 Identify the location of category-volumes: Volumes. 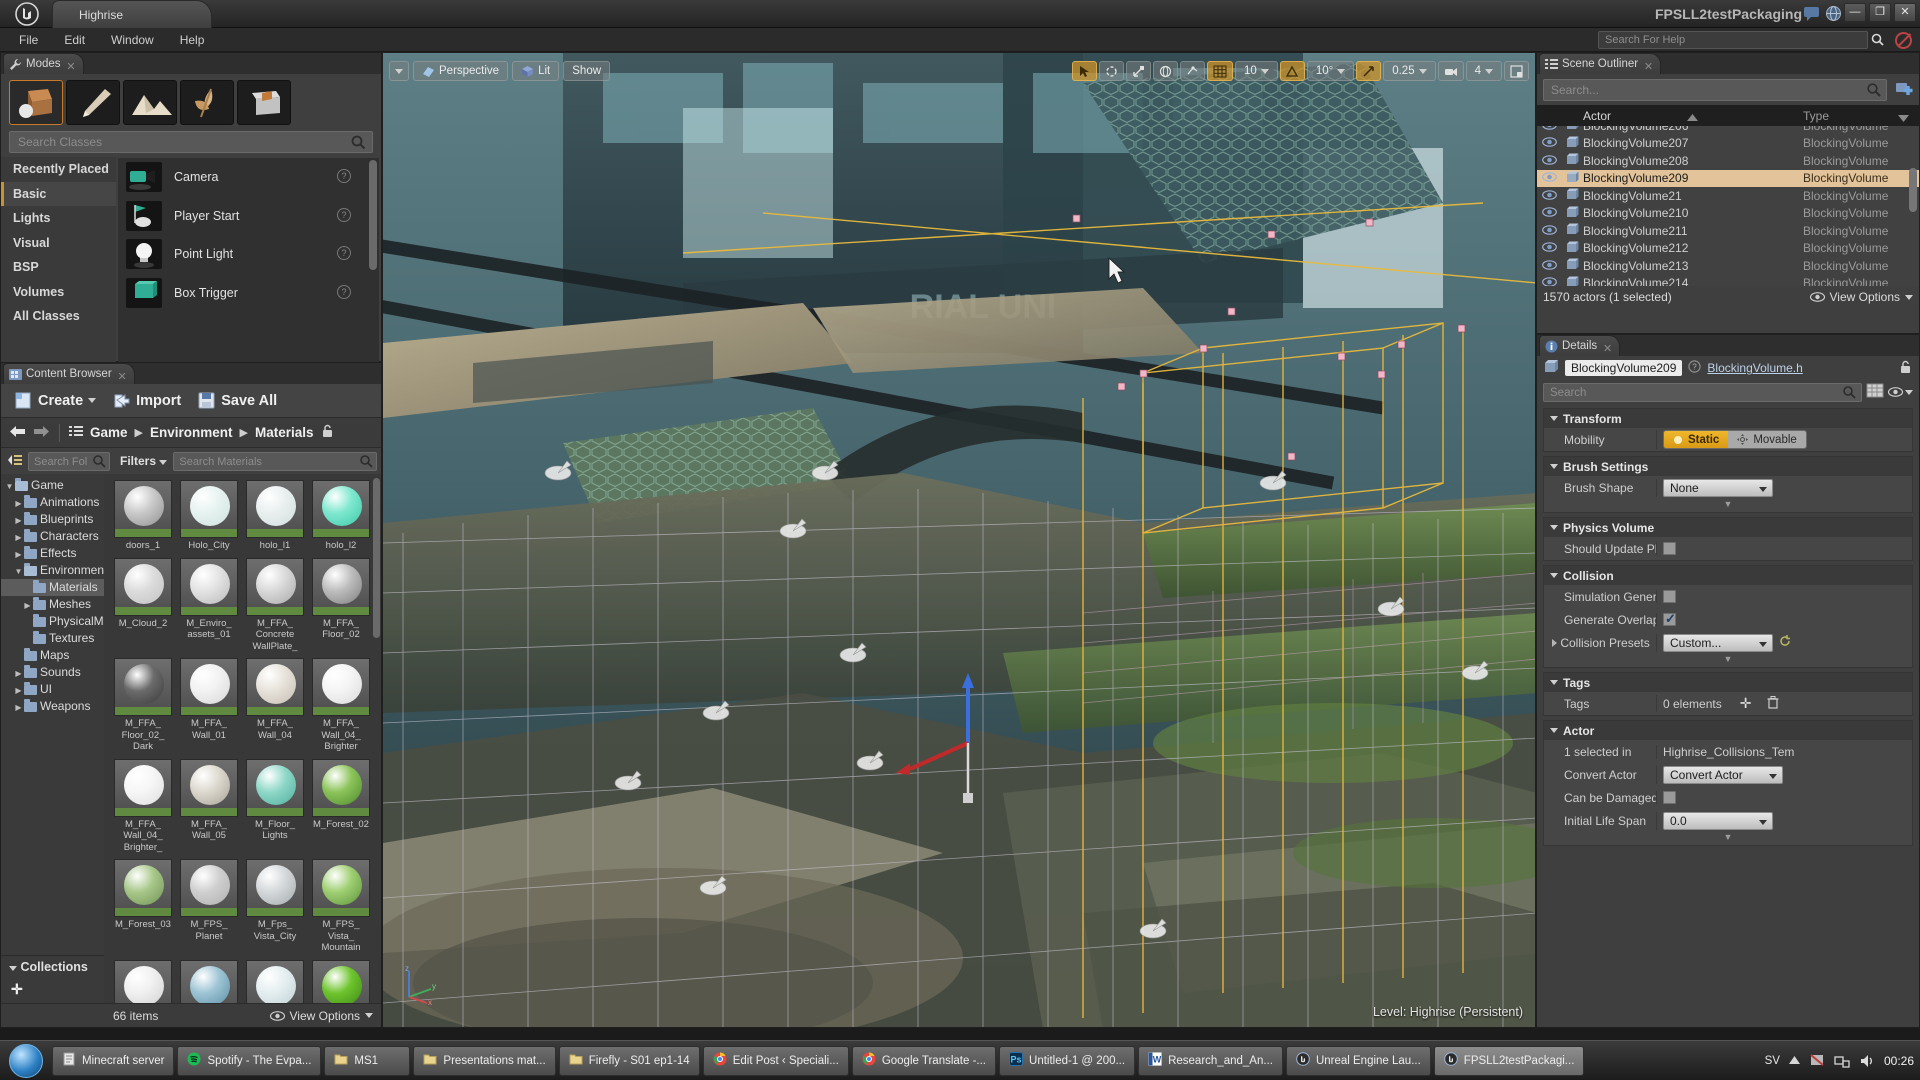
(58, 292).